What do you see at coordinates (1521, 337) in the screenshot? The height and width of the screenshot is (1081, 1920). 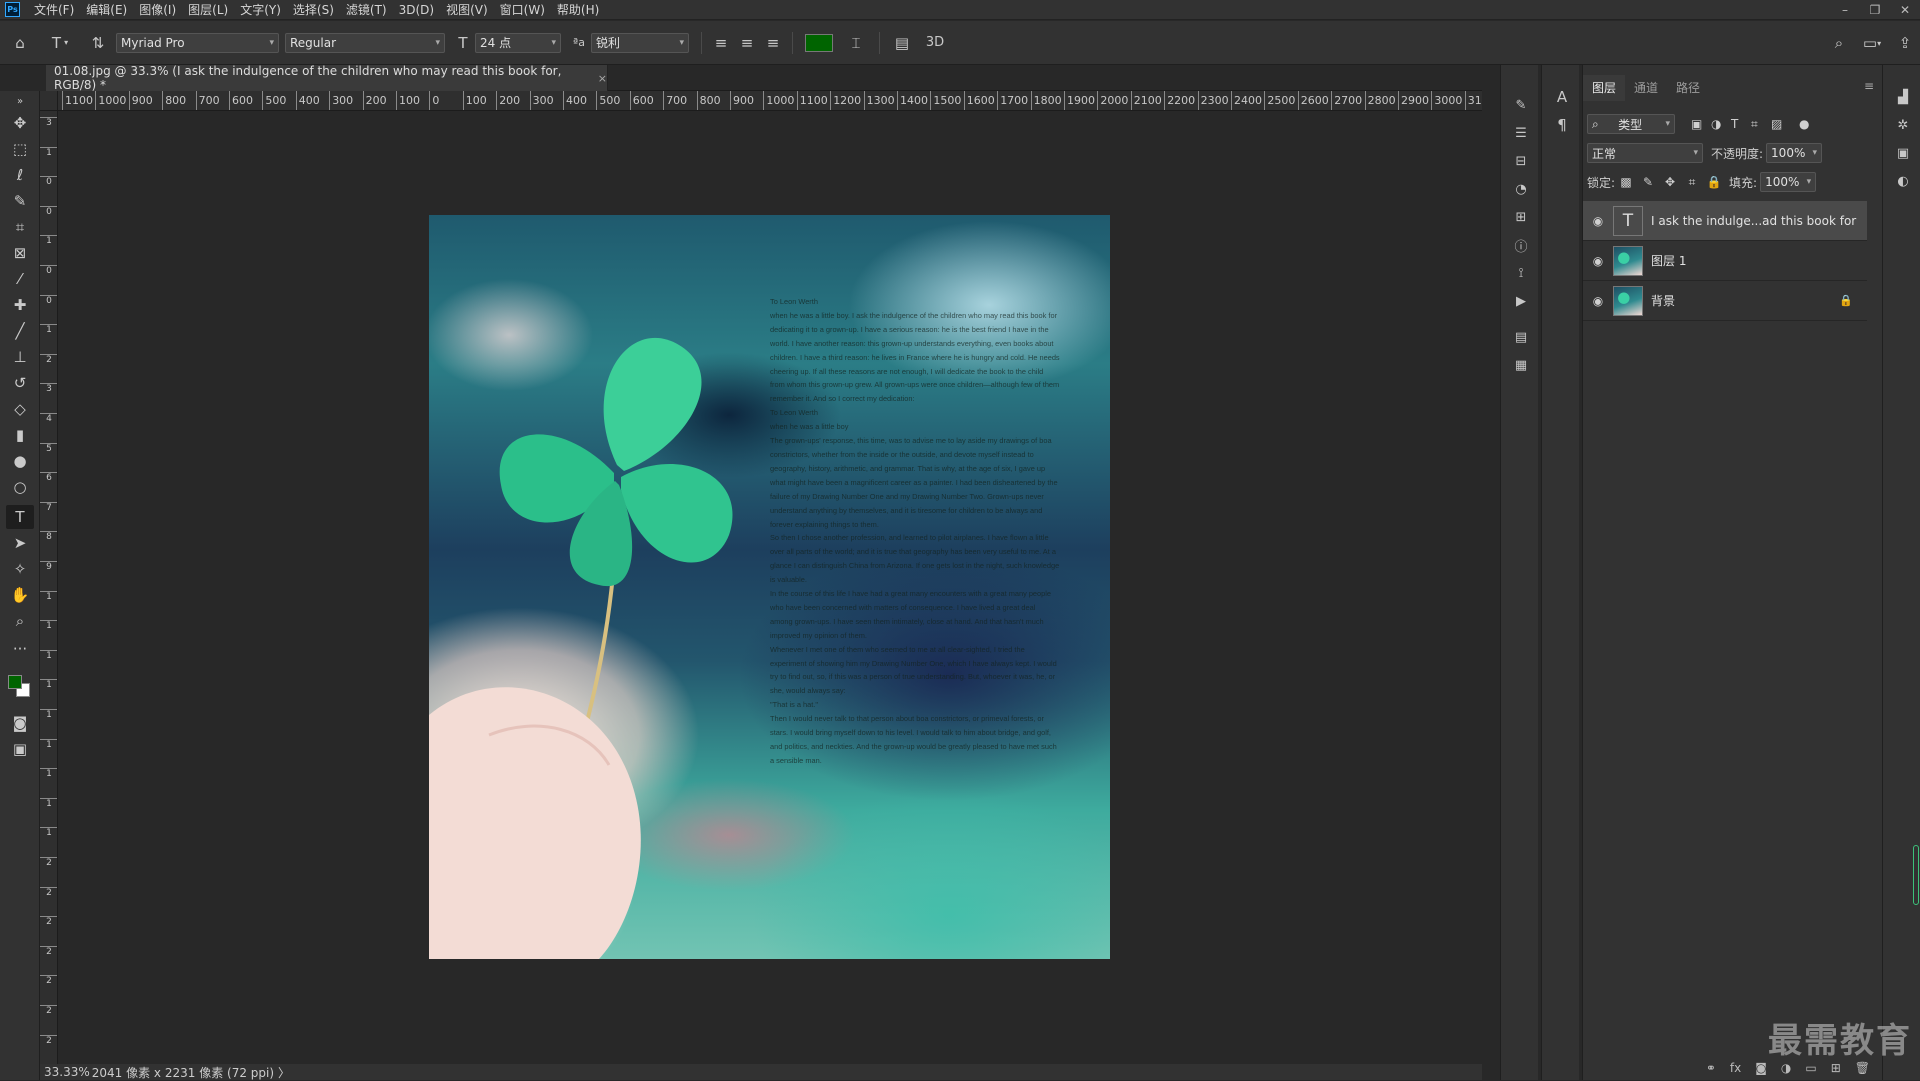 I see `layer-comps-icon: ▤` at bounding box center [1521, 337].